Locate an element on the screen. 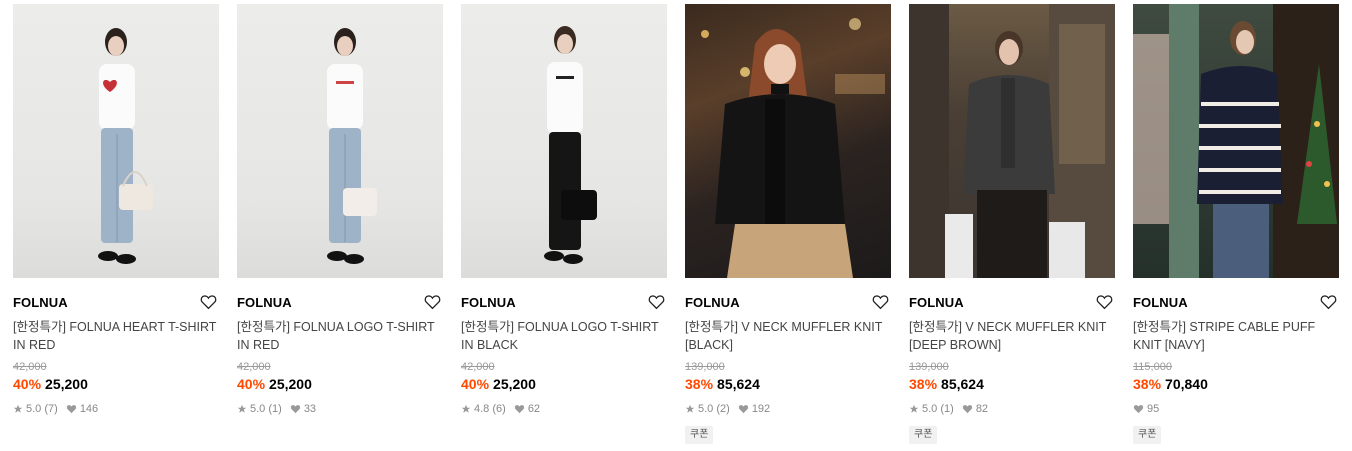  price-row: 38% 70,840 is located at coordinates (1236, 384).